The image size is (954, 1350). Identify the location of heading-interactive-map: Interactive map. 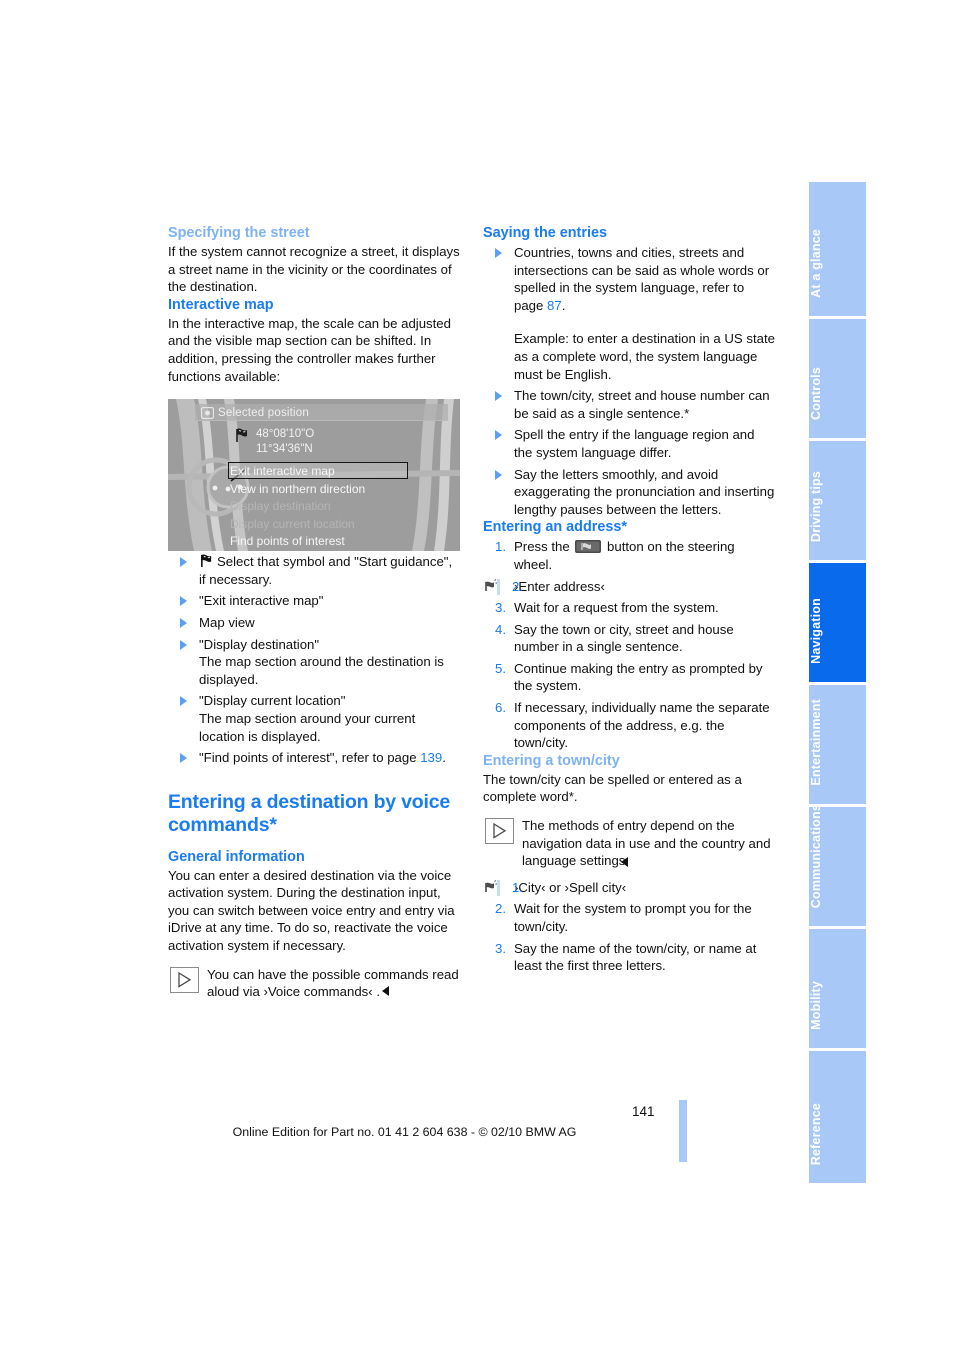
(221, 304).